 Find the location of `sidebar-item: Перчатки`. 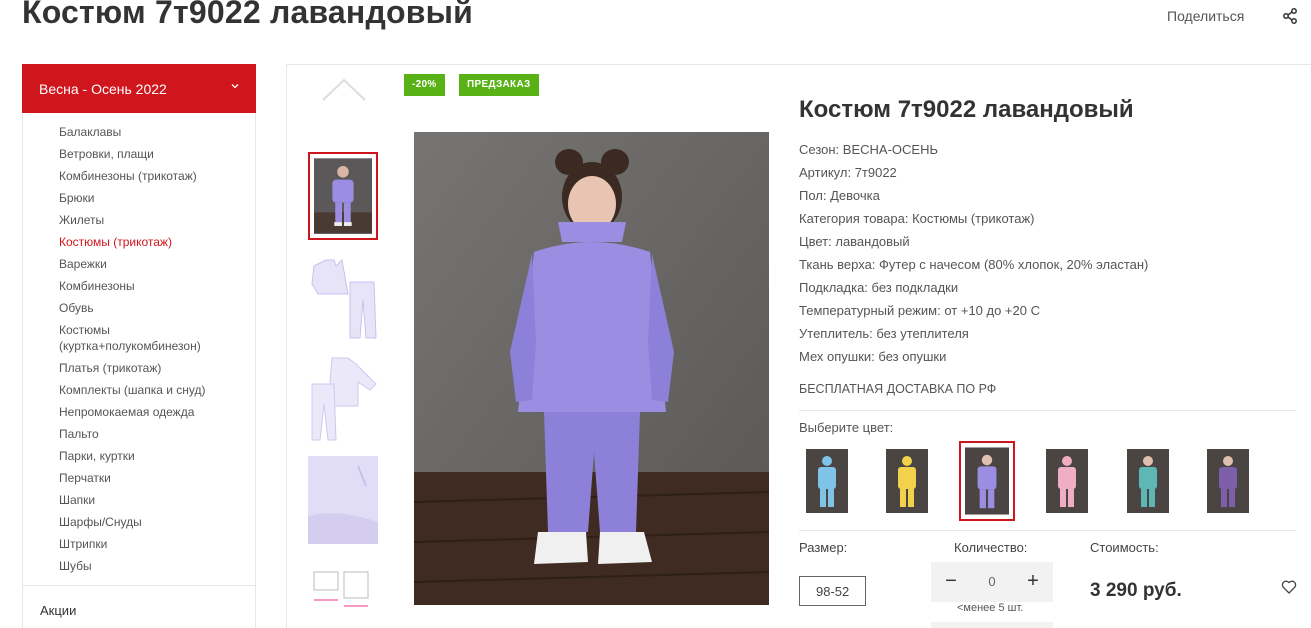

sidebar-item: Перчатки is located at coordinates (157, 478).